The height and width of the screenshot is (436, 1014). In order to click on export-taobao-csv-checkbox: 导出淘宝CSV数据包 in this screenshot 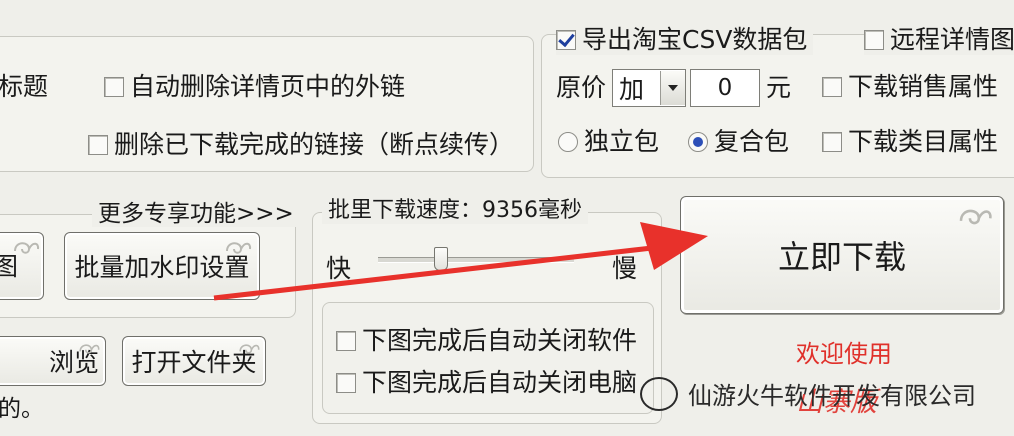, I will do `click(685, 40)`.